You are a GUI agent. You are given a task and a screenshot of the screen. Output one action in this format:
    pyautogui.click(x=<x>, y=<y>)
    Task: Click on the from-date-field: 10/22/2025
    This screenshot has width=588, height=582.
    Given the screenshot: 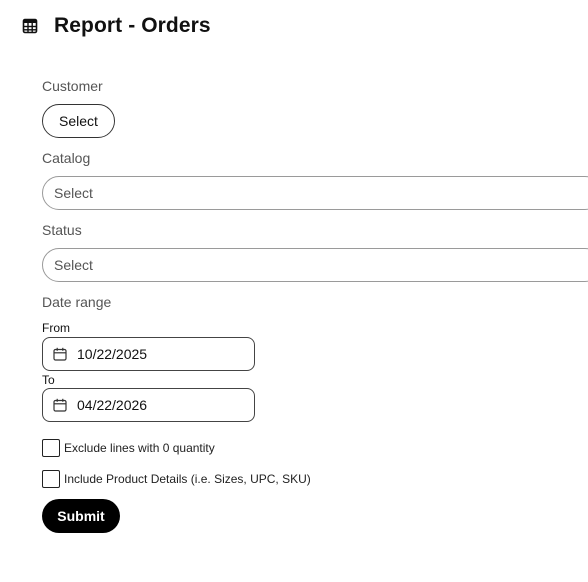 What is the action you would take?
    pyautogui.click(x=148, y=354)
    